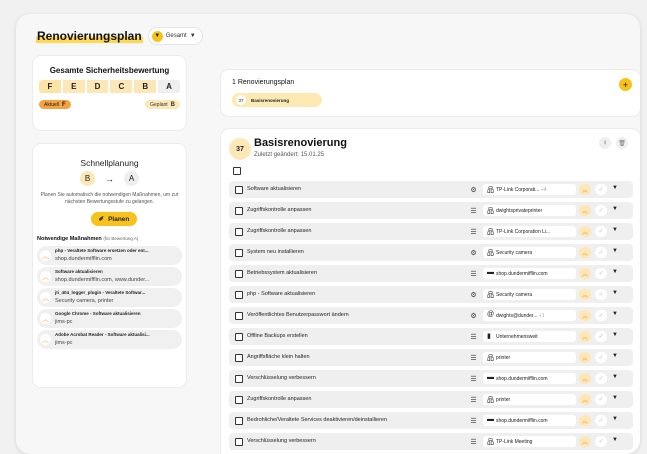  I want to click on scope-select: ▼ Gesamt ▼, so click(175, 36).